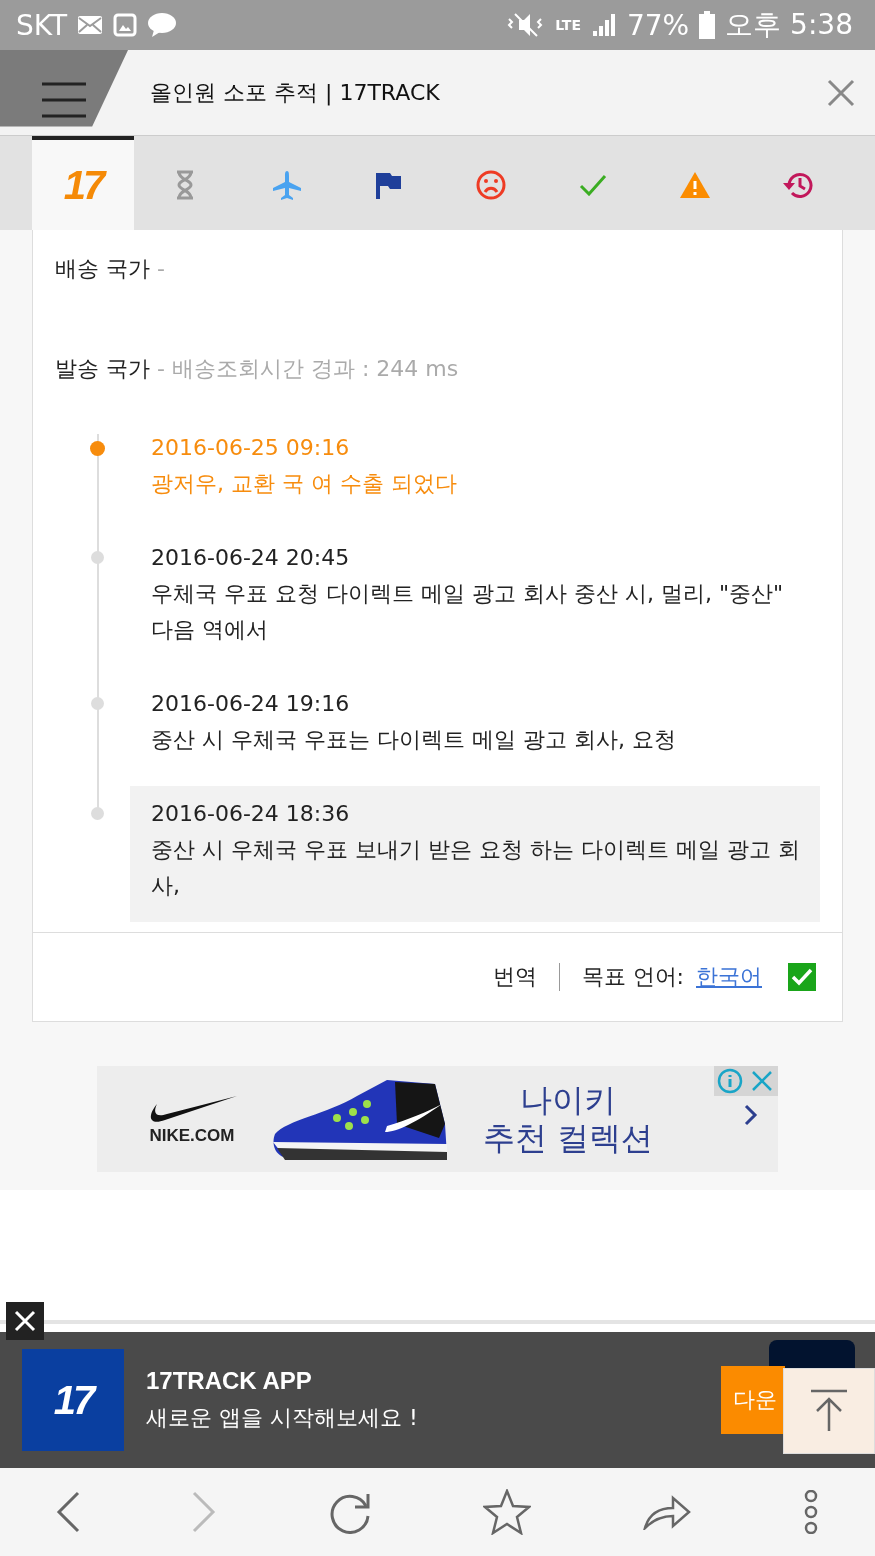  I want to click on destination-value: -, so click(161, 268).